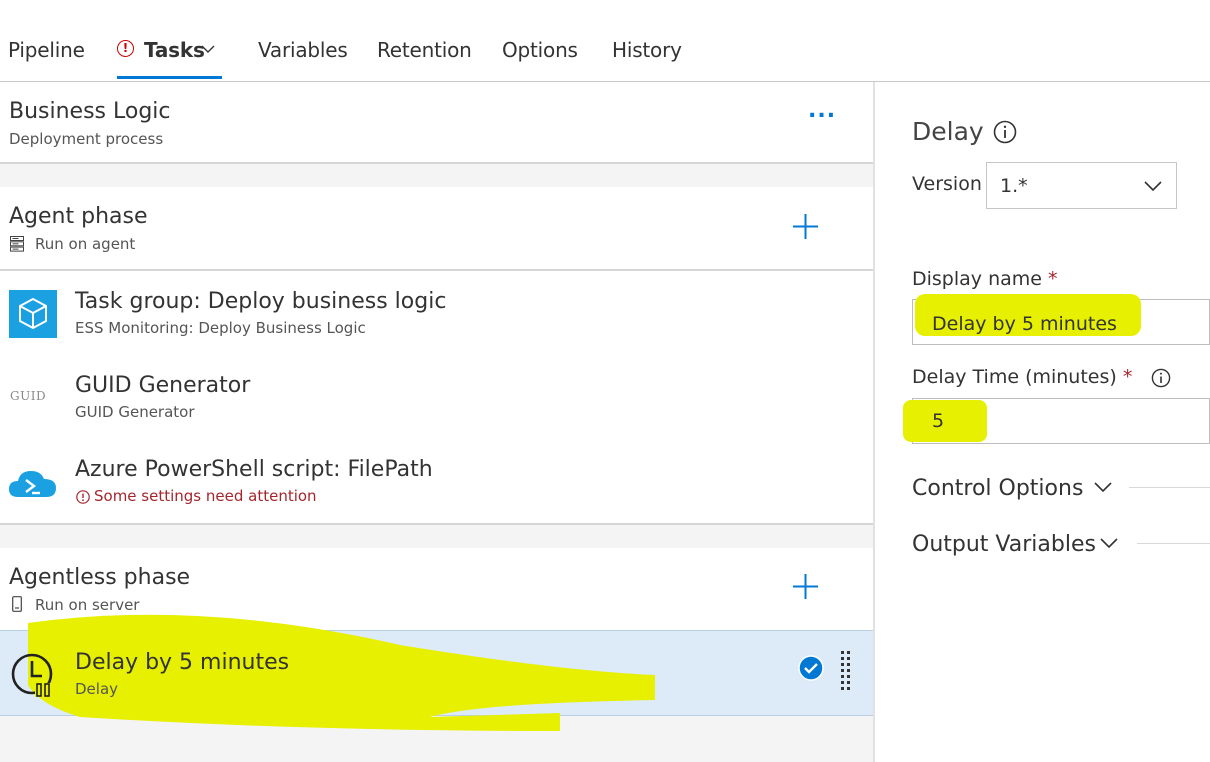  I want to click on display-name-value: Delay by 5 minutes, so click(1024, 324).